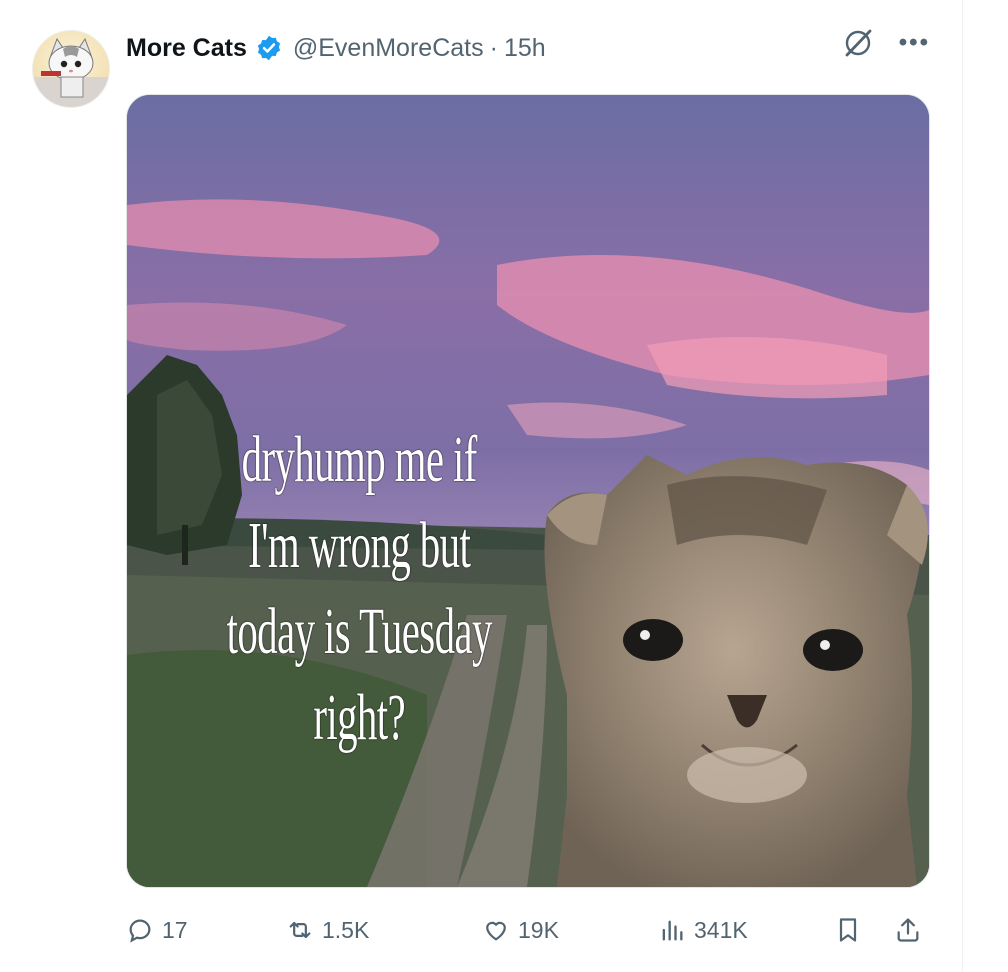 The height and width of the screenshot is (972, 1008). I want to click on bookmark-button, so click(848, 930).